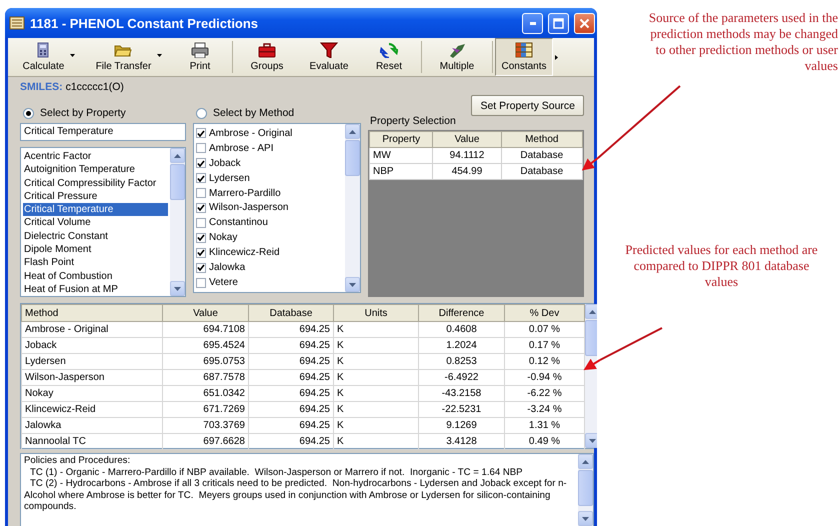 The width and height of the screenshot is (840, 526). Describe the element at coordinates (92, 378) in the screenshot. I see `table-cell: Wilson-Jasperson` at that location.